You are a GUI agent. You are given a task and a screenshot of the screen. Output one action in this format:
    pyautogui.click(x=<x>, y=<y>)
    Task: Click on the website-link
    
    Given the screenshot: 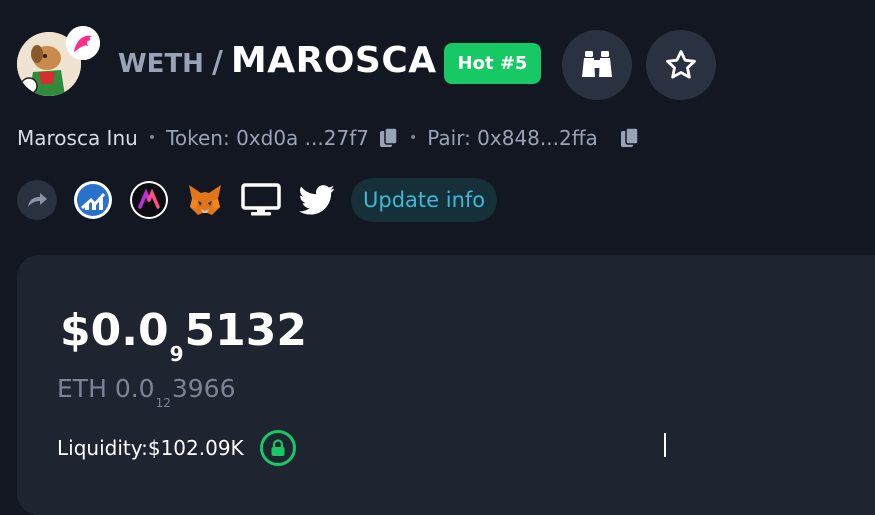 What is the action you would take?
    pyautogui.click(x=261, y=200)
    